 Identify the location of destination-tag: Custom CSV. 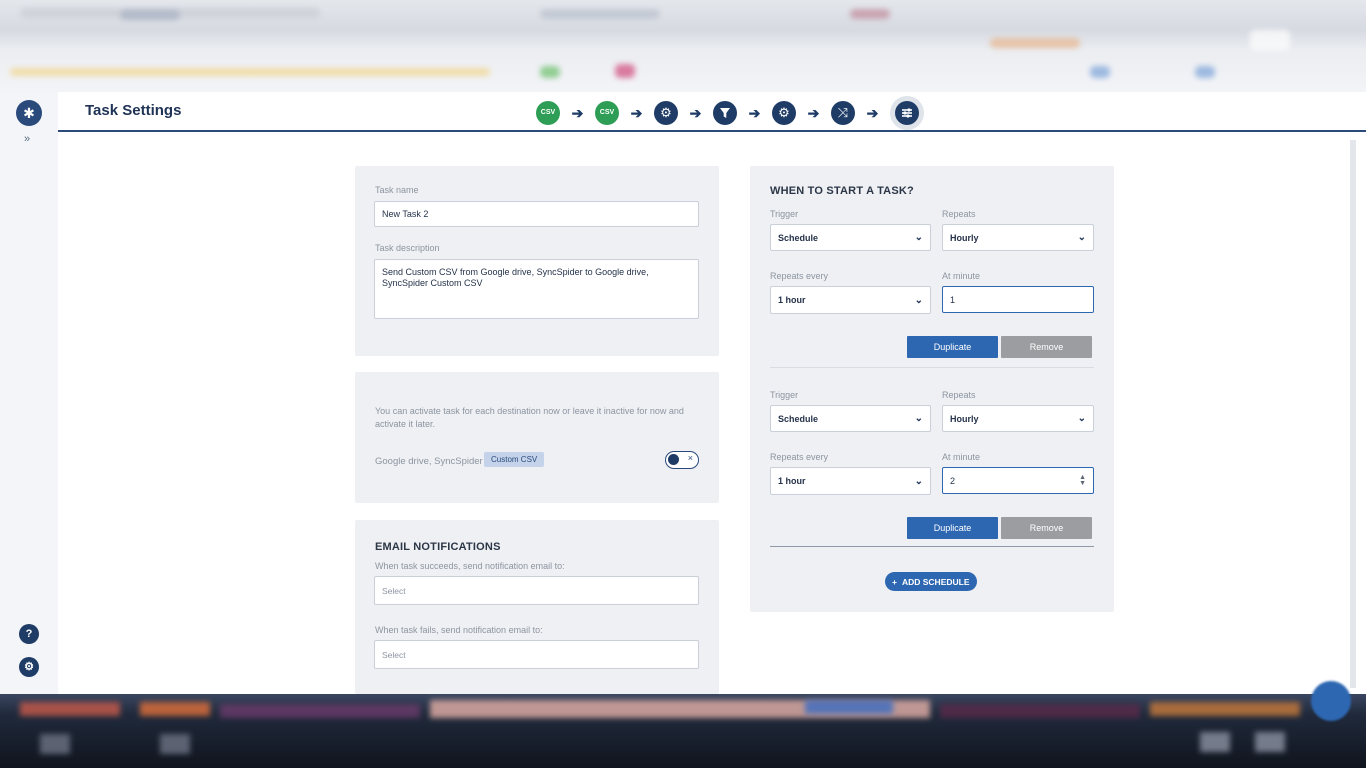
(514, 459).